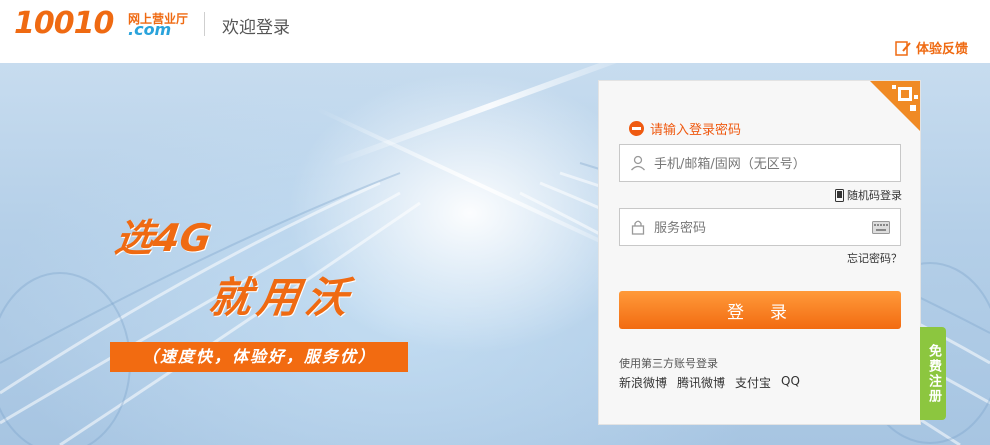  I want to click on forgot-password-label: 忘记密码？, so click(874, 258).